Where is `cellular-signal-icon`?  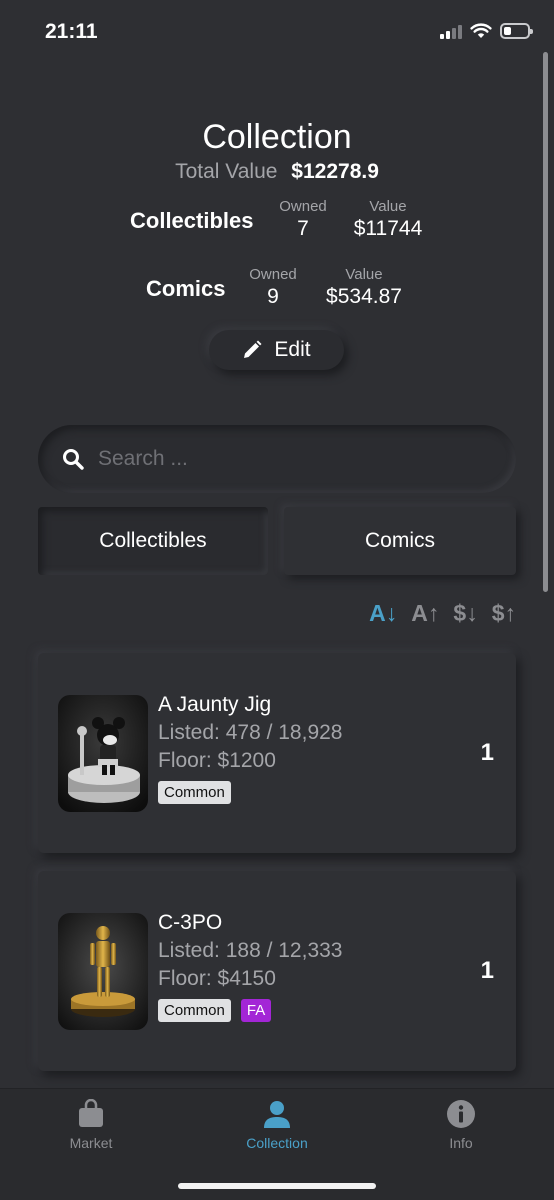 cellular-signal-icon is located at coordinates (451, 31).